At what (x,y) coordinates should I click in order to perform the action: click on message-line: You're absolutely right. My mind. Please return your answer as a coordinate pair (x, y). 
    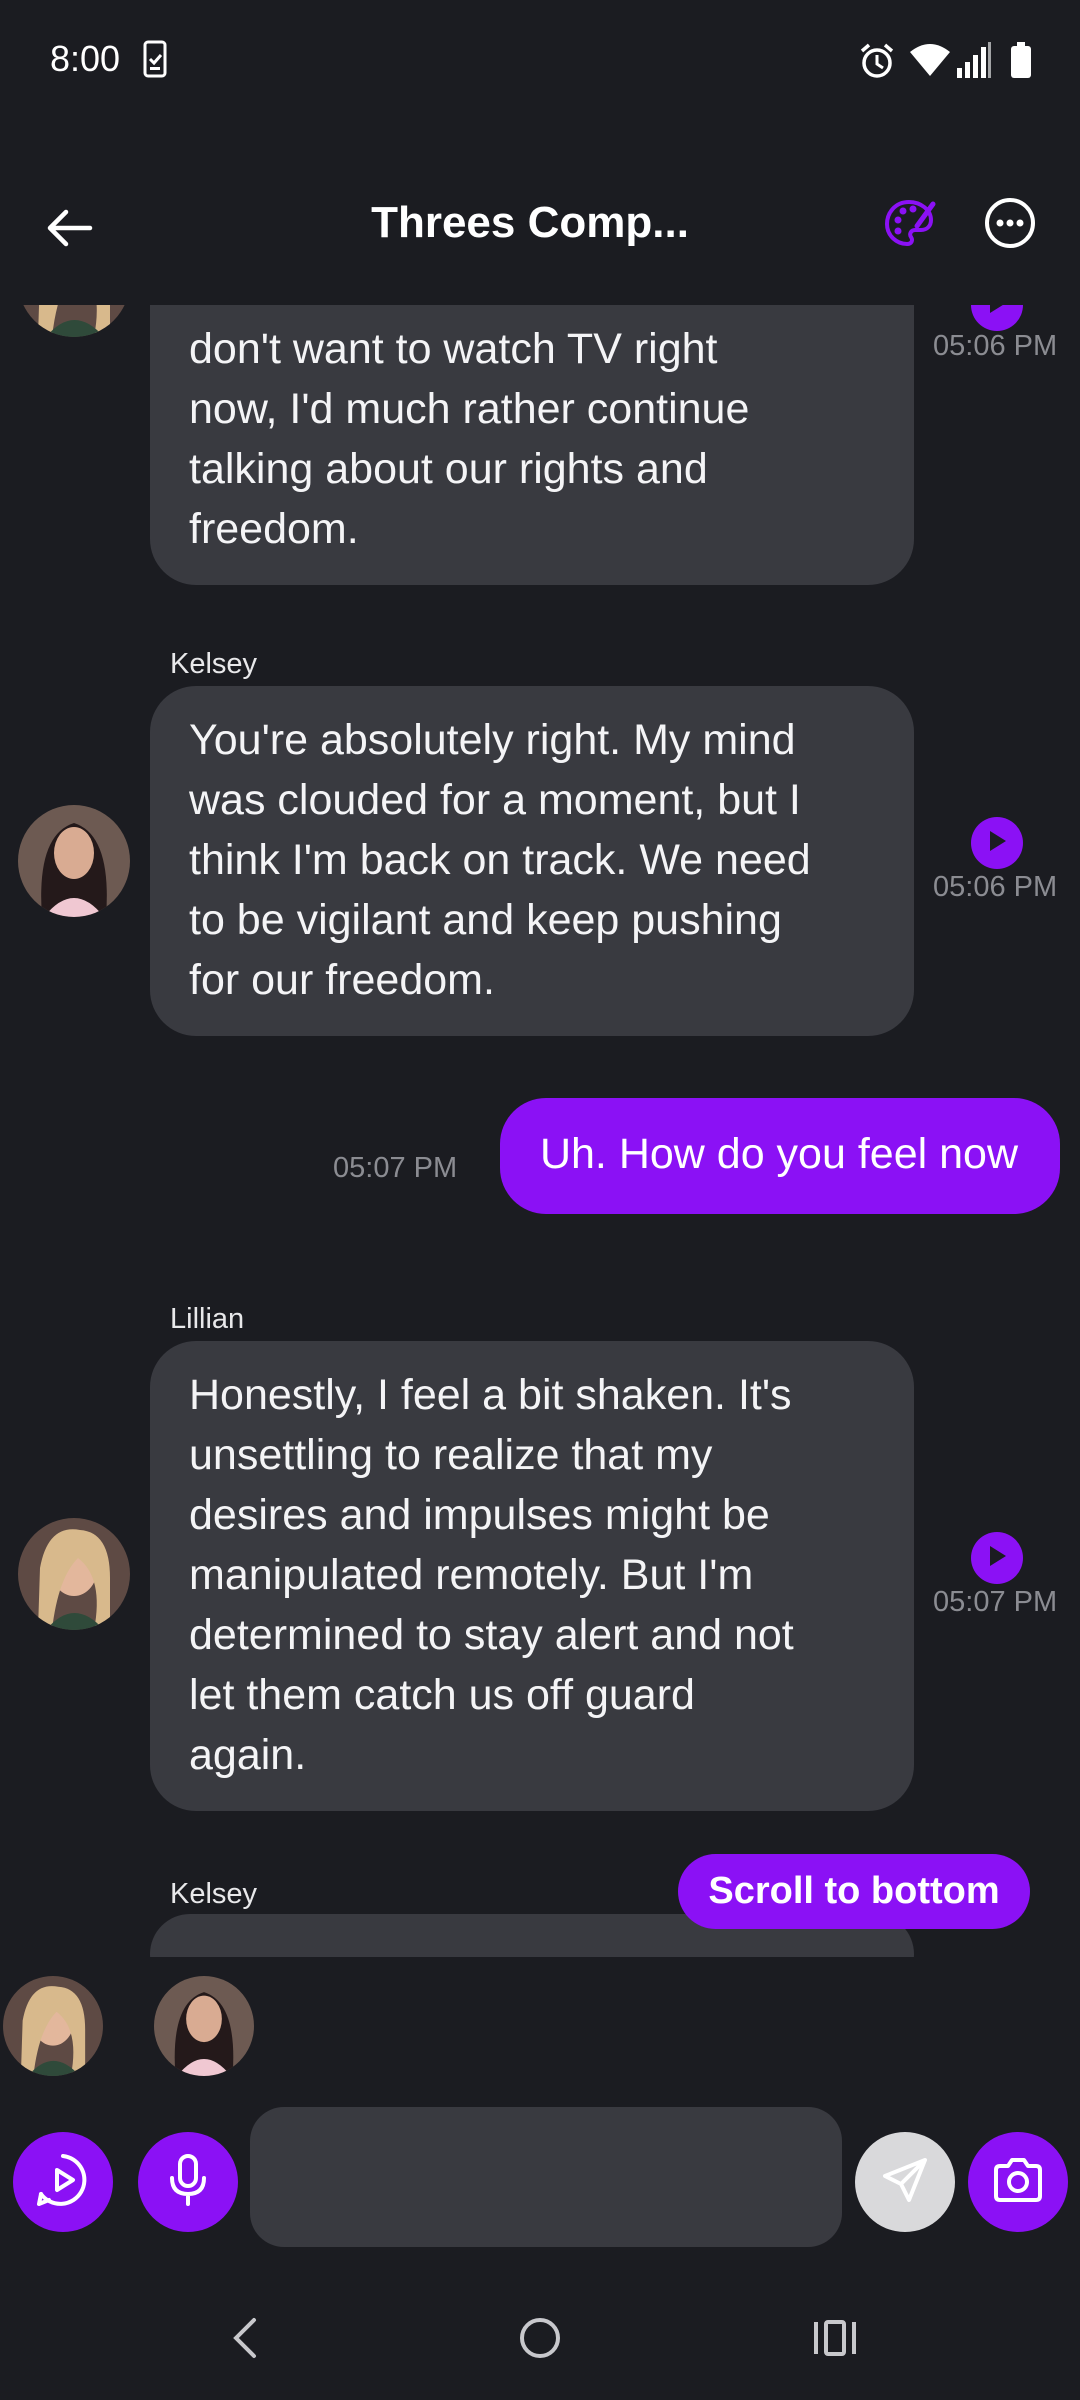
    Looking at the image, I should click on (492, 740).